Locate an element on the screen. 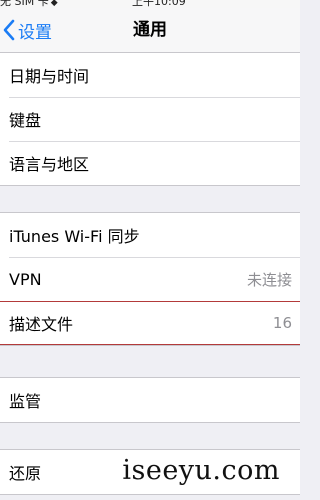 The image size is (320, 500). settings-row-supervision: 监管 is located at coordinates (150, 400).